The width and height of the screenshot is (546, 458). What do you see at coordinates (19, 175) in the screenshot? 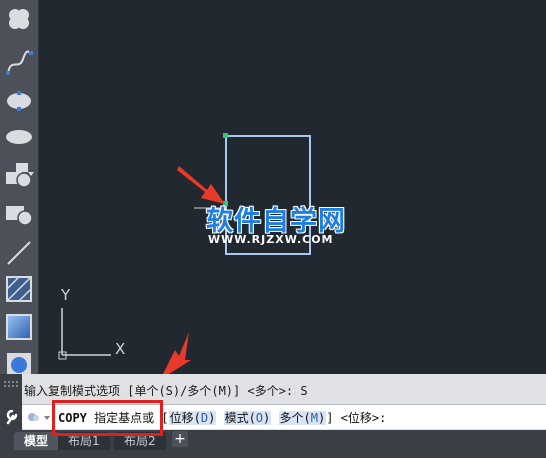
I see `block-insert-icon` at bounding box center [19, 175].